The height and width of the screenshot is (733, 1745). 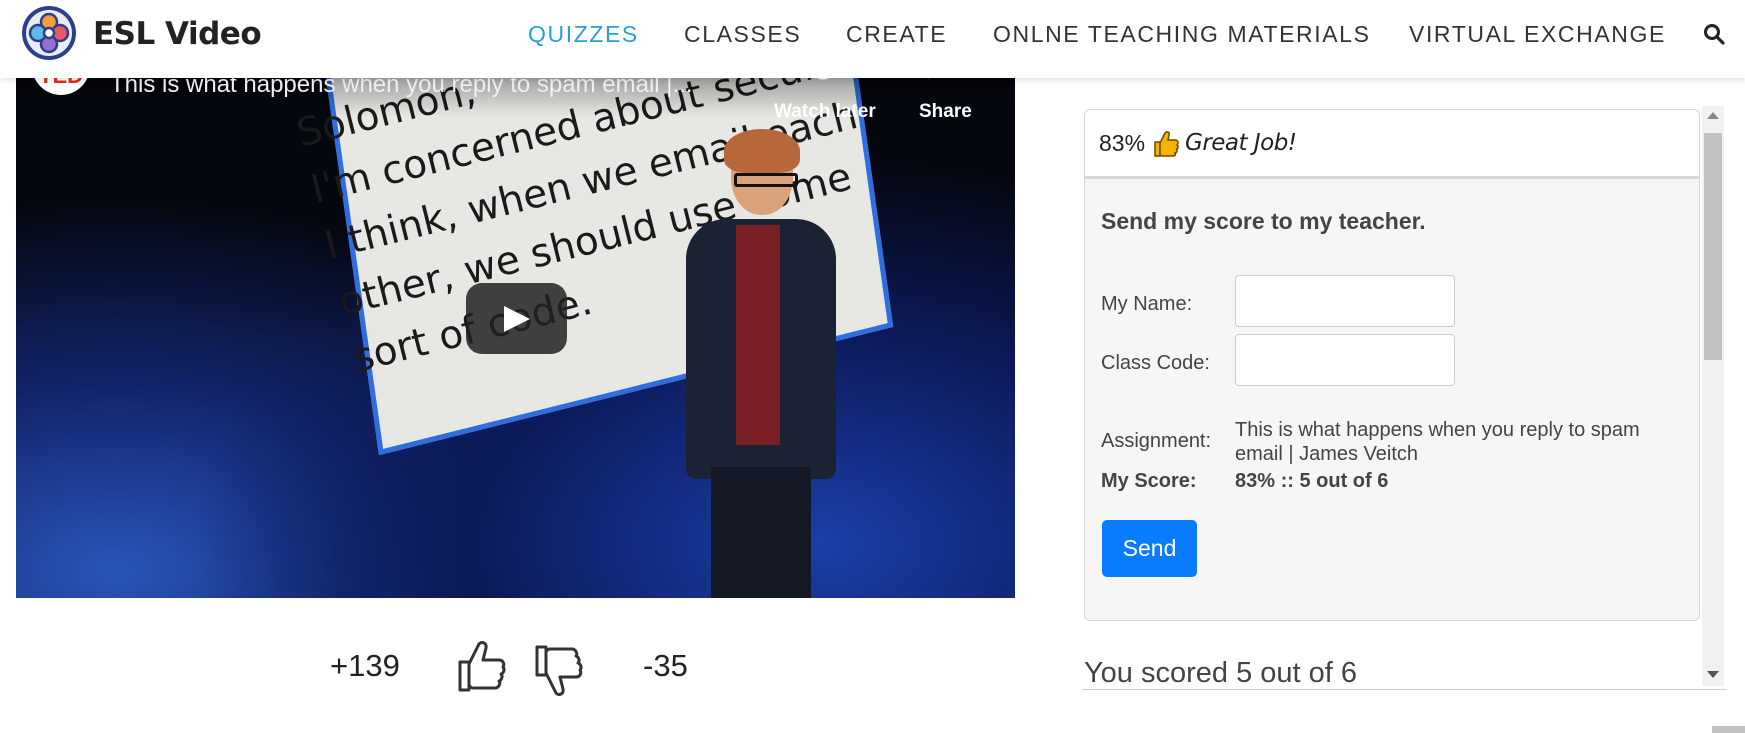 I want to click on play-button, so click(x=516, y=318).